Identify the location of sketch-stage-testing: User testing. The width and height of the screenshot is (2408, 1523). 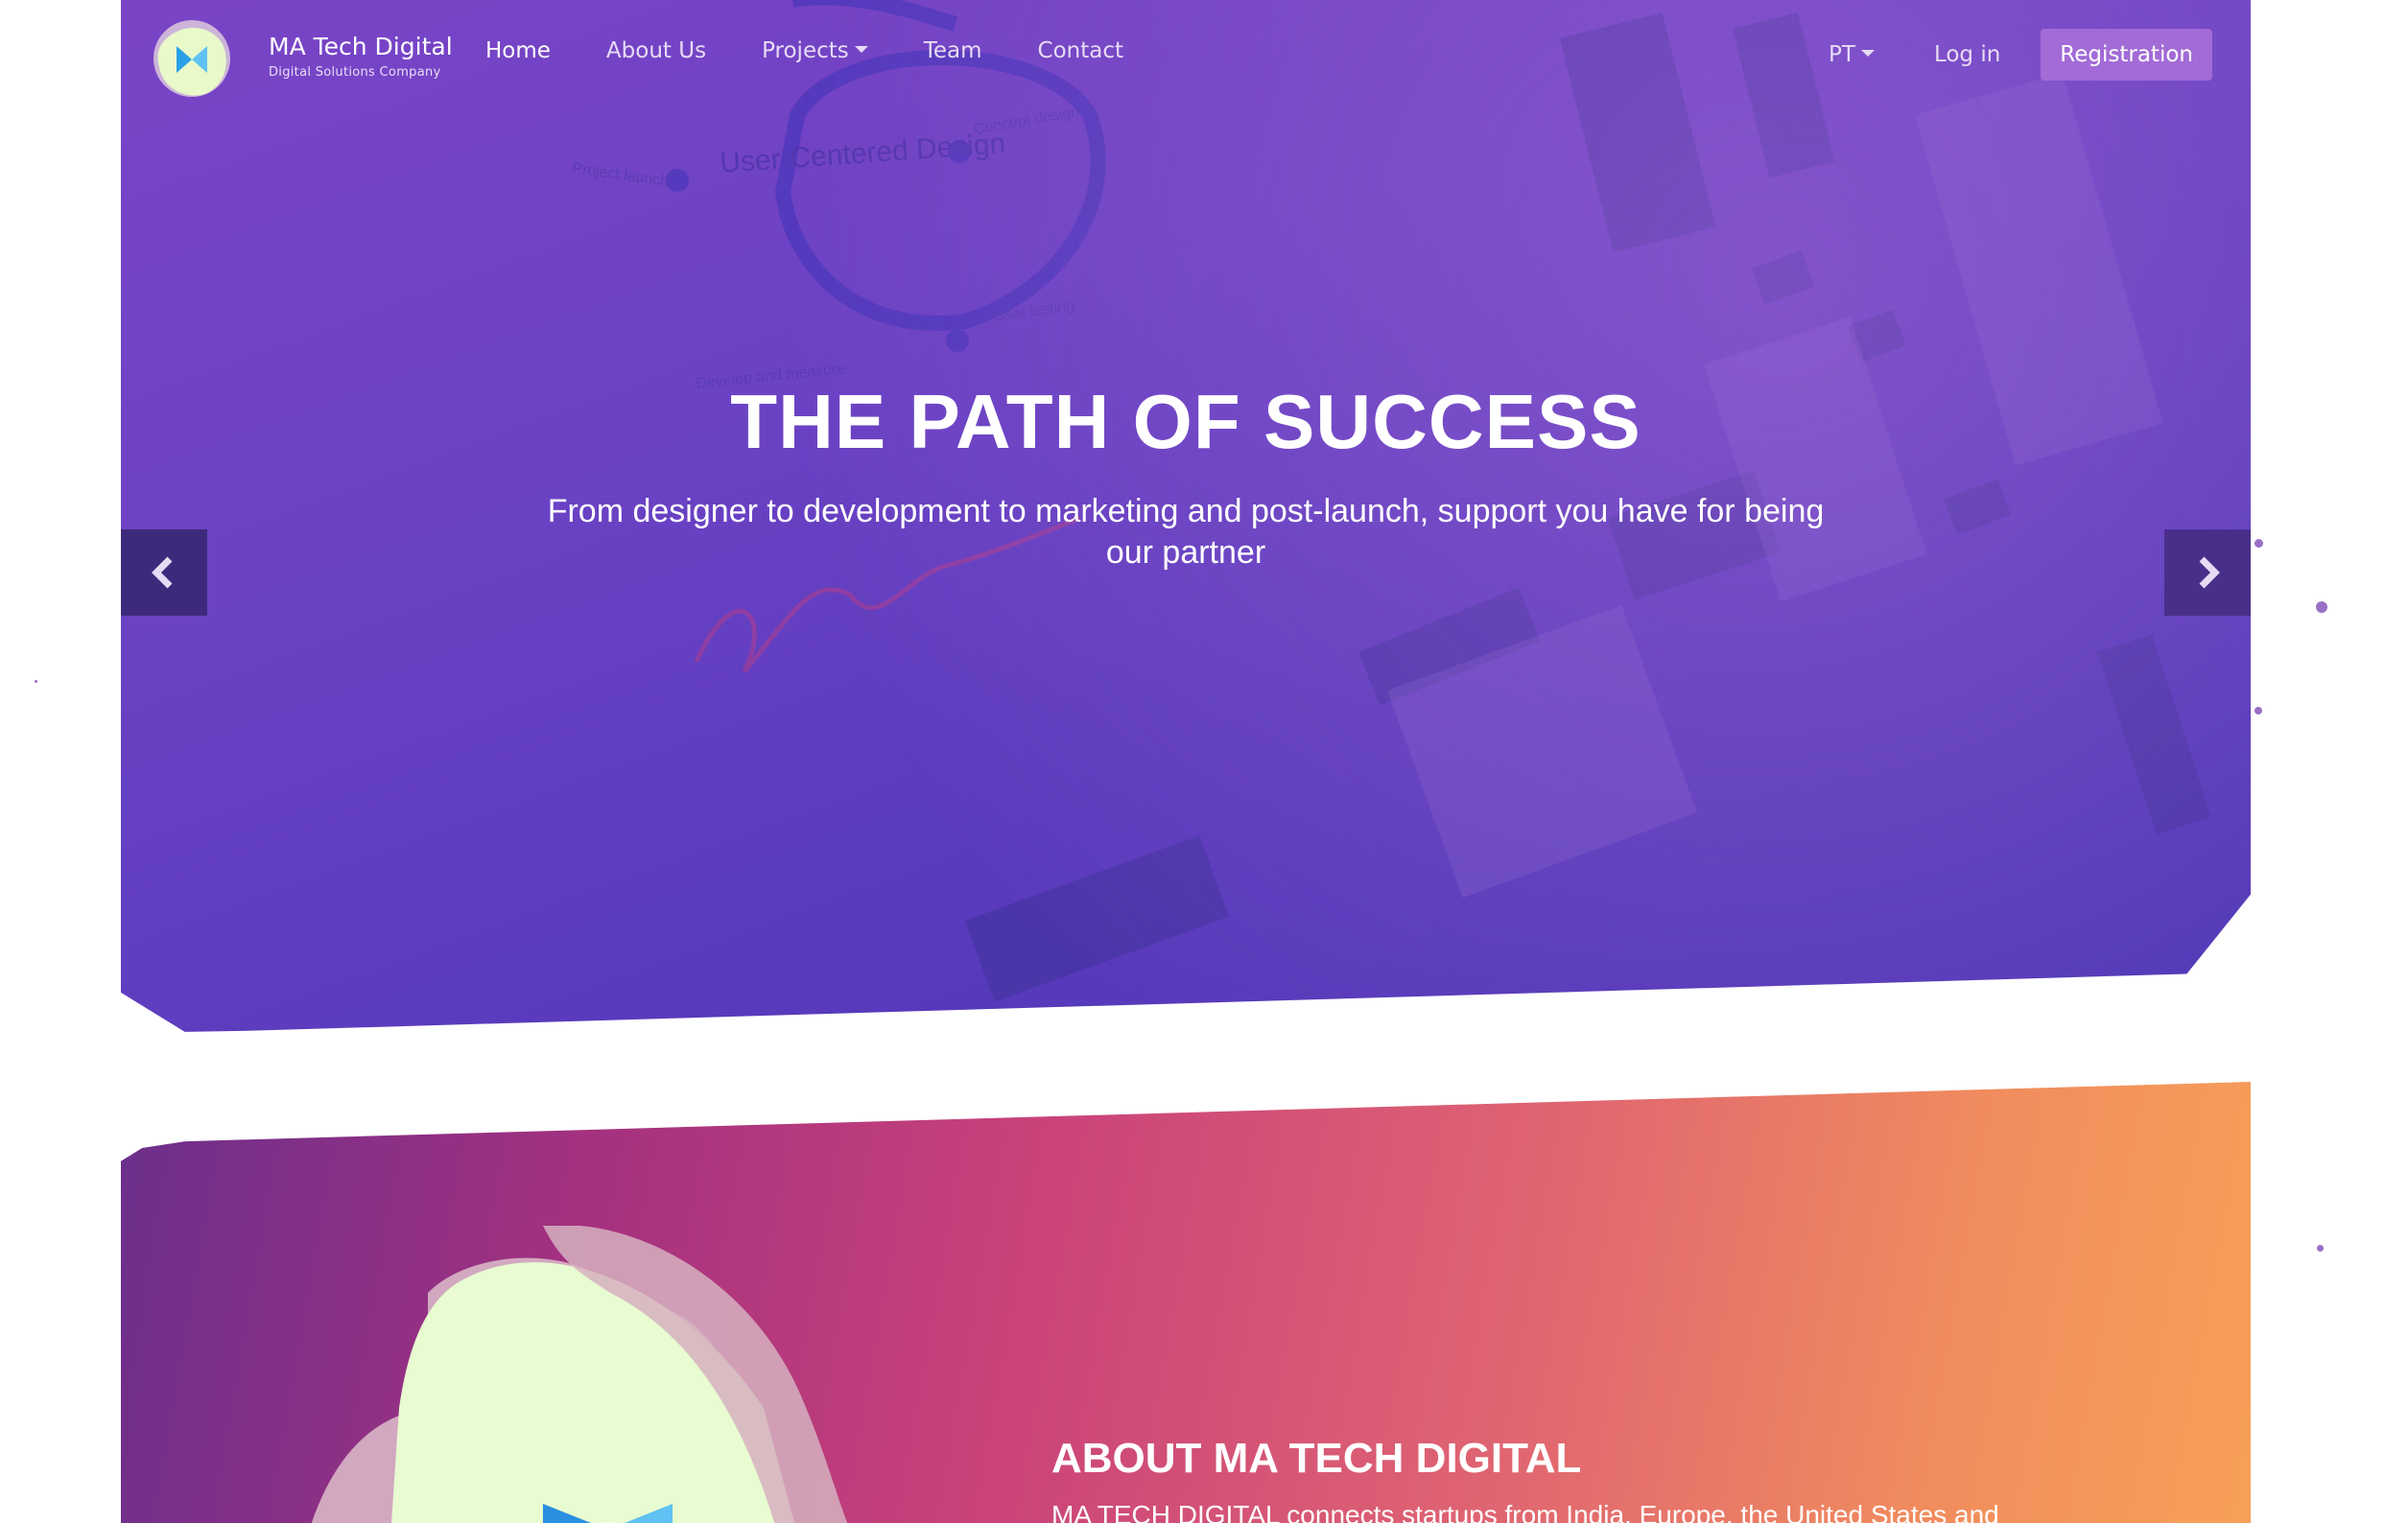
(1033, 311).